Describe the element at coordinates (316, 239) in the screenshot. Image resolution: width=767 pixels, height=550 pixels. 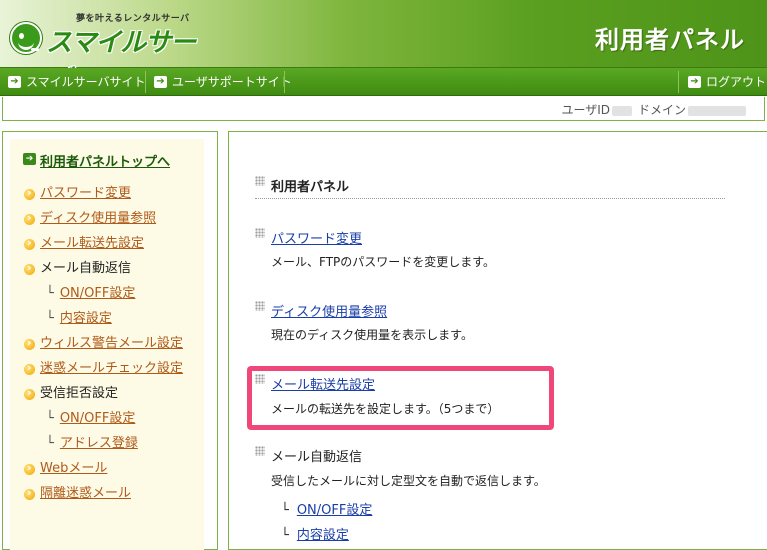
I see `section-link: パスワード変更` at that location.